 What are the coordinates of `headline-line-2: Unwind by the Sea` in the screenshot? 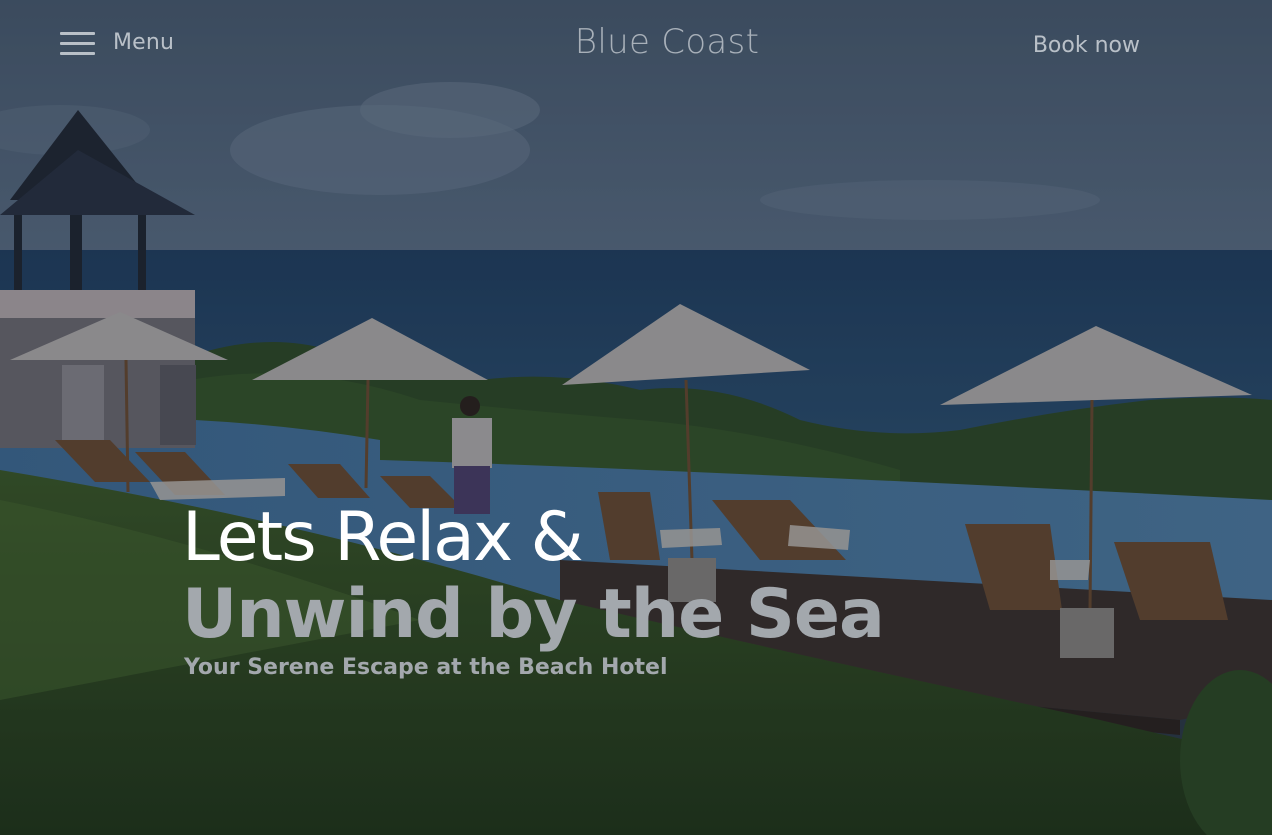 It's located at (533, 614).